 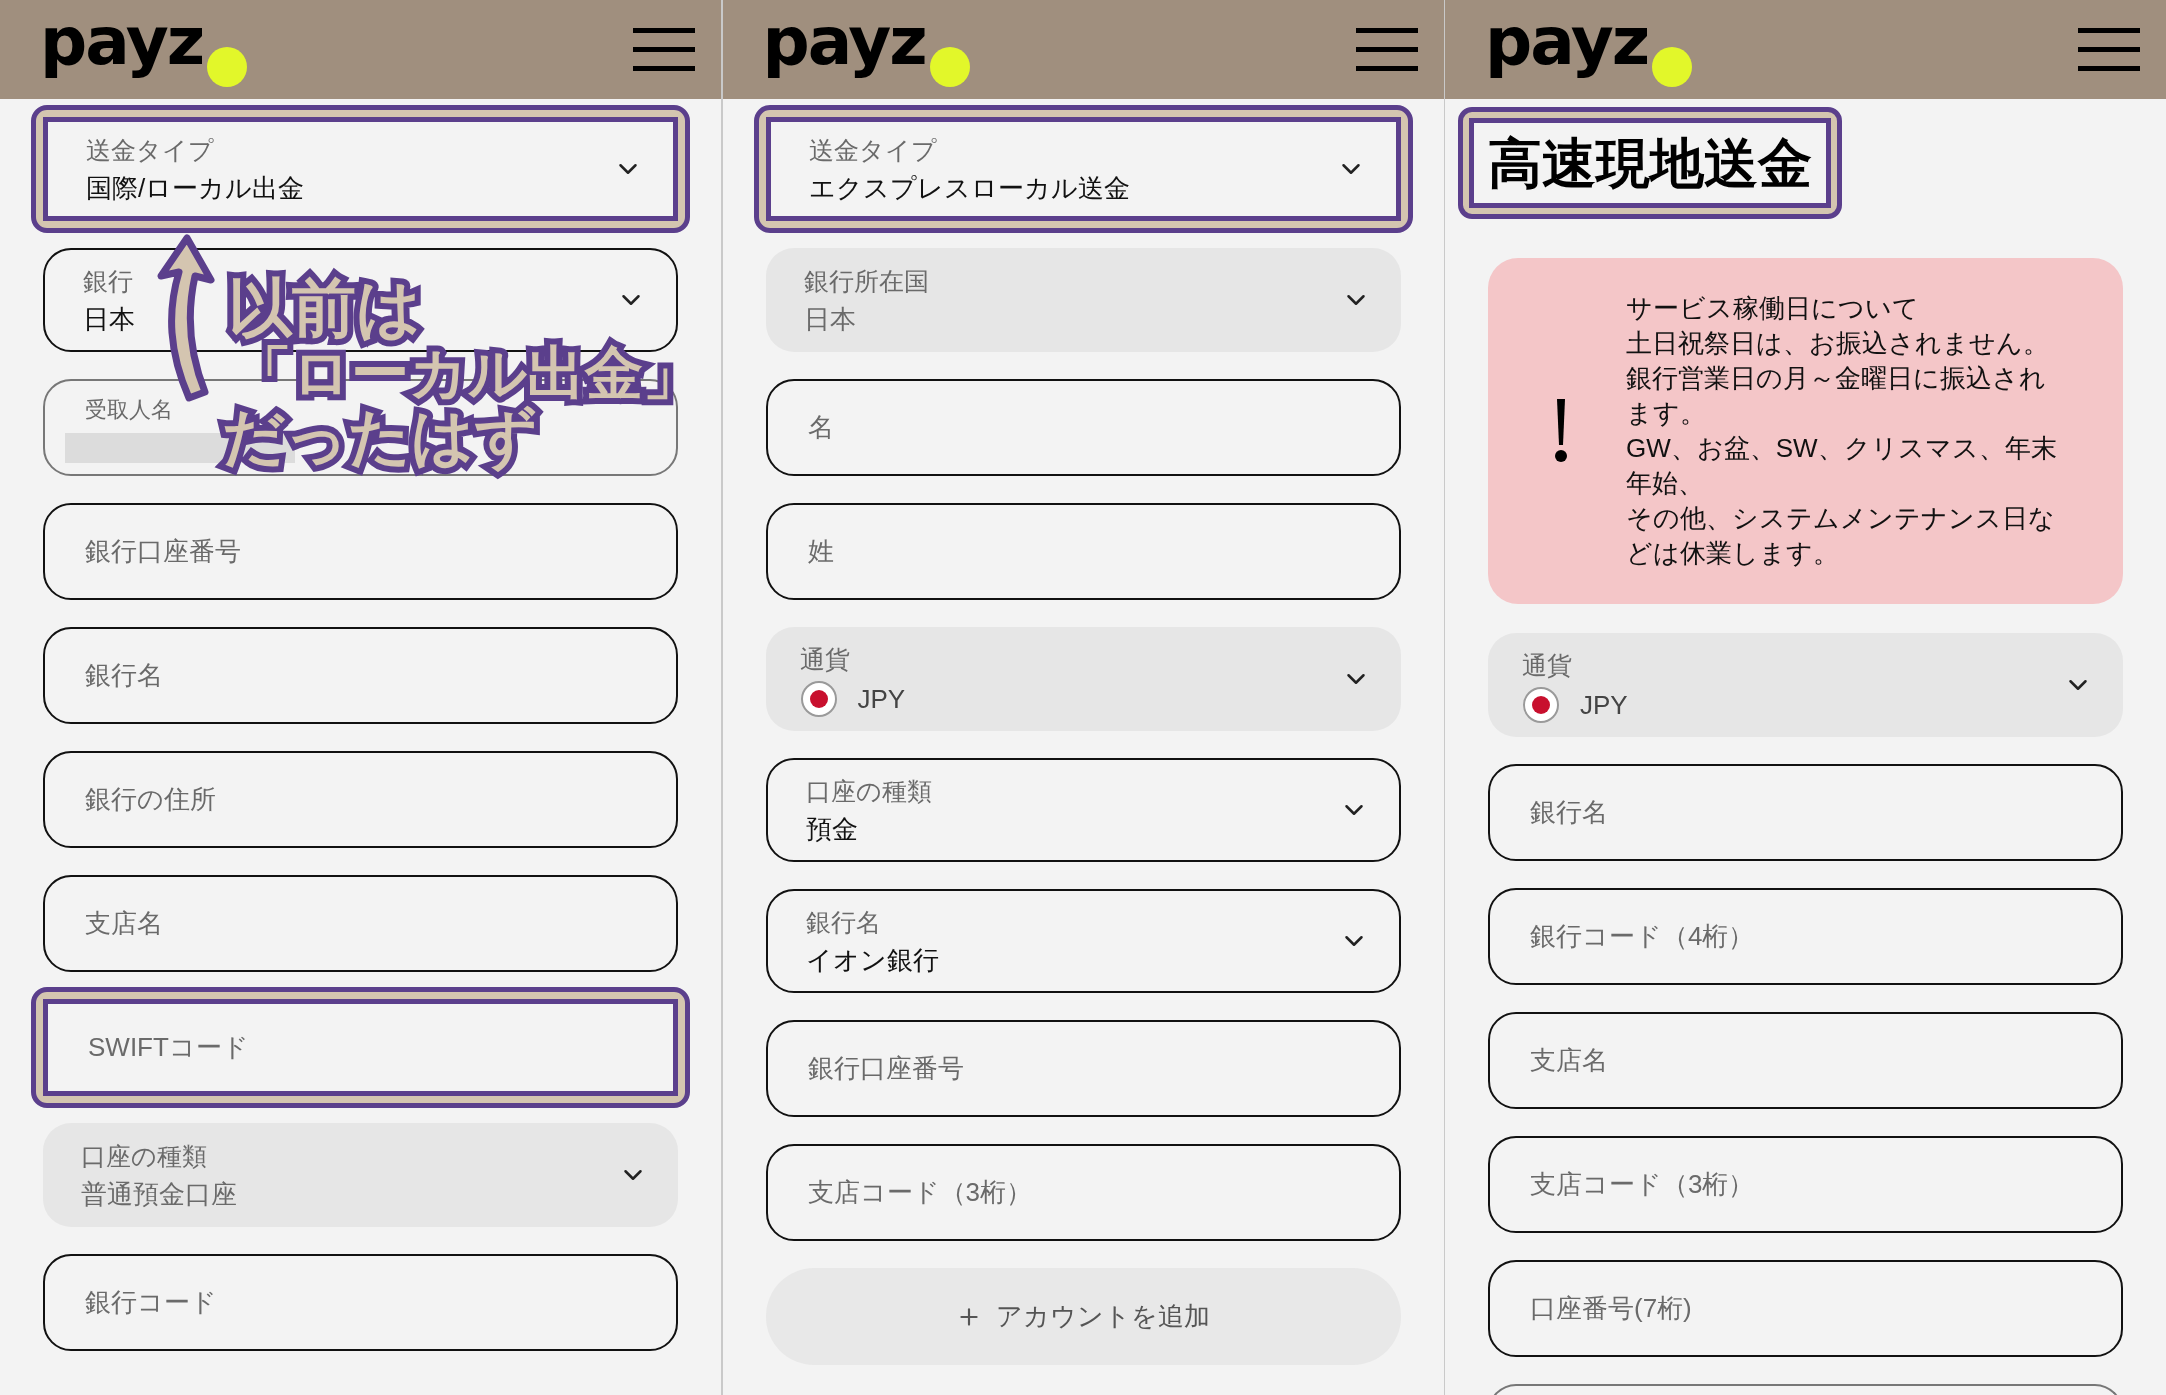 I want to click on field-value: 国際/ローカル出金, so click(x=195, y=188).